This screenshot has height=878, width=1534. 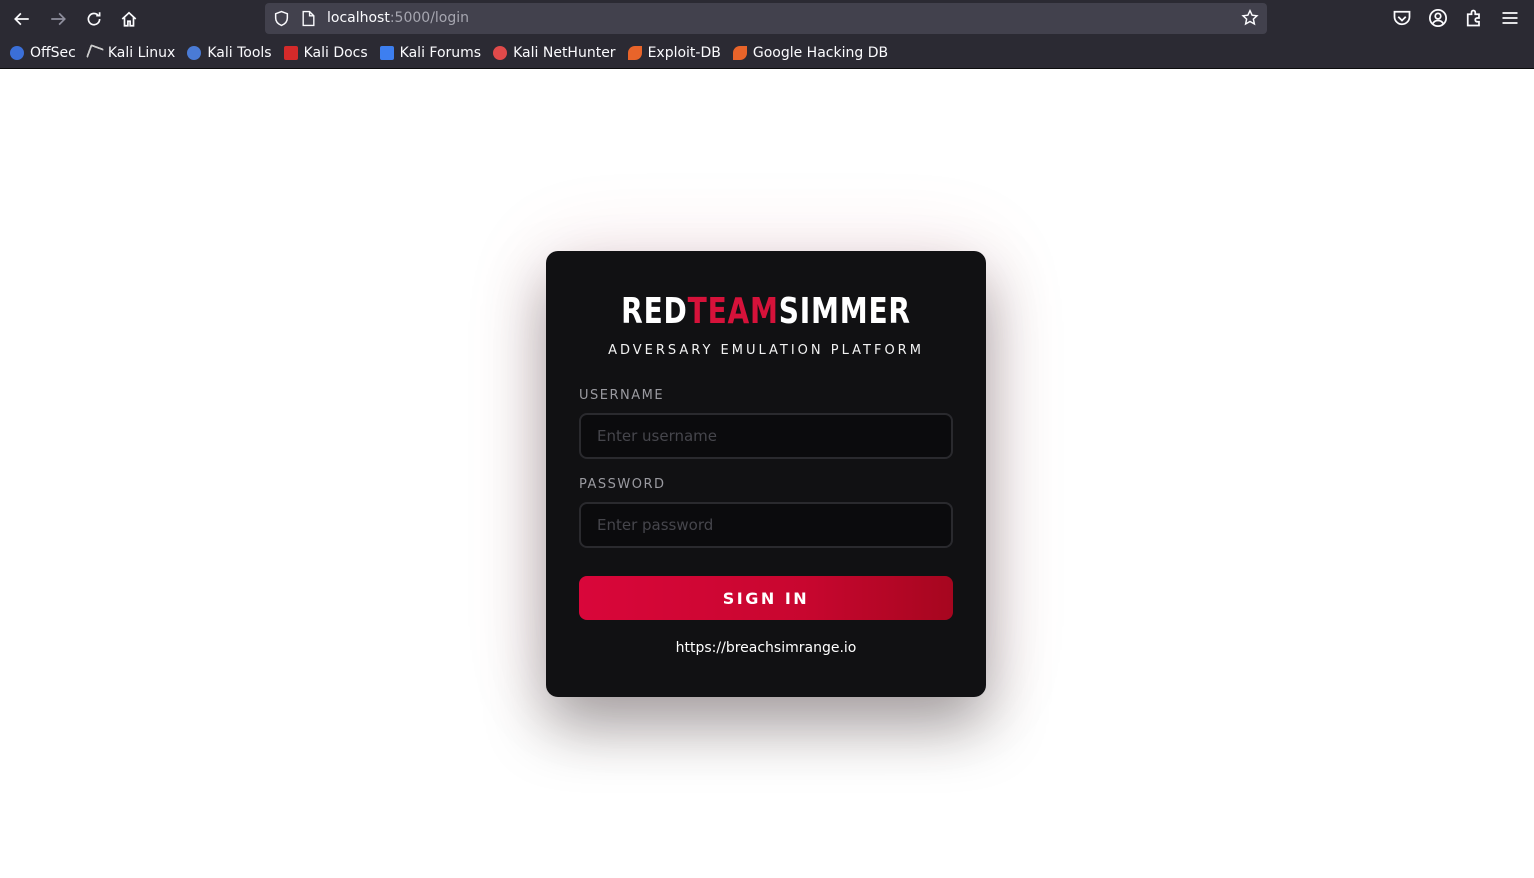 I want to click on pocket-icon, so click(x=1402, y=18).